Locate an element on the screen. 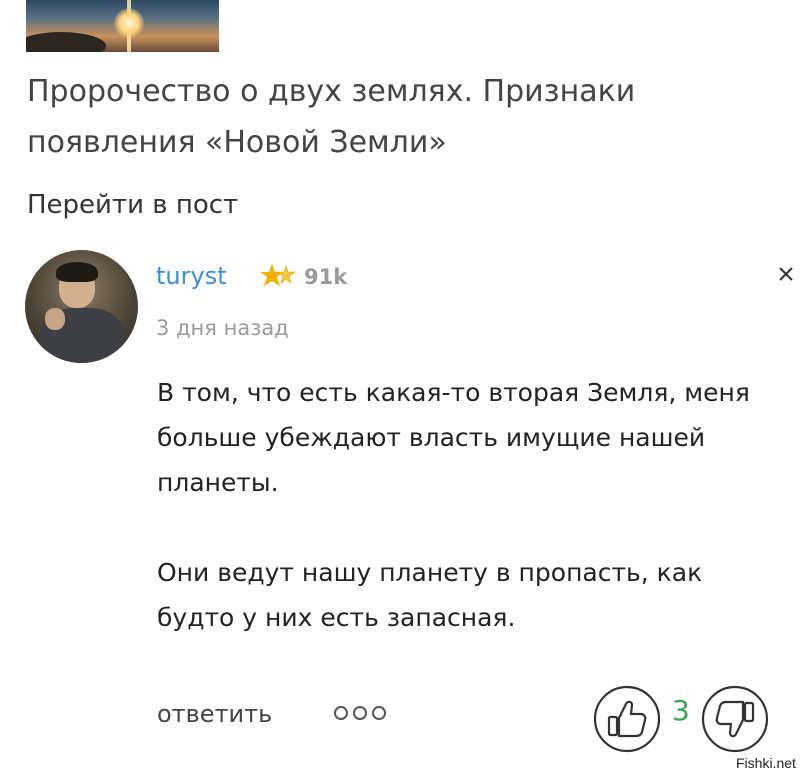  thumbs-down-icon is located at coordinates (735, 719).